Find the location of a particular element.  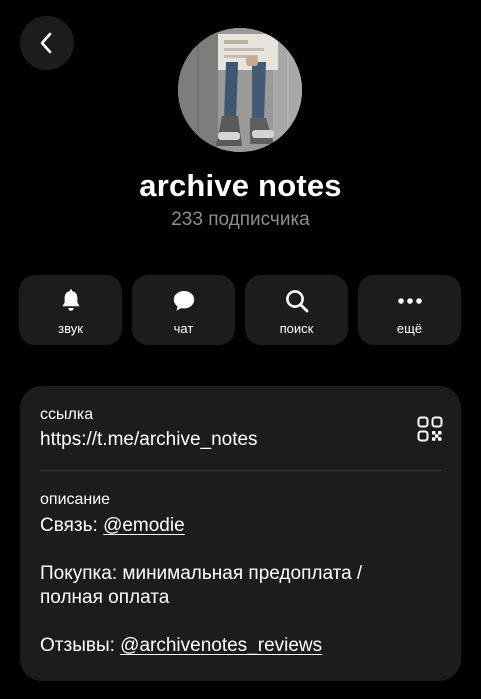

description-label: описание is located at coordinates (75, 499).